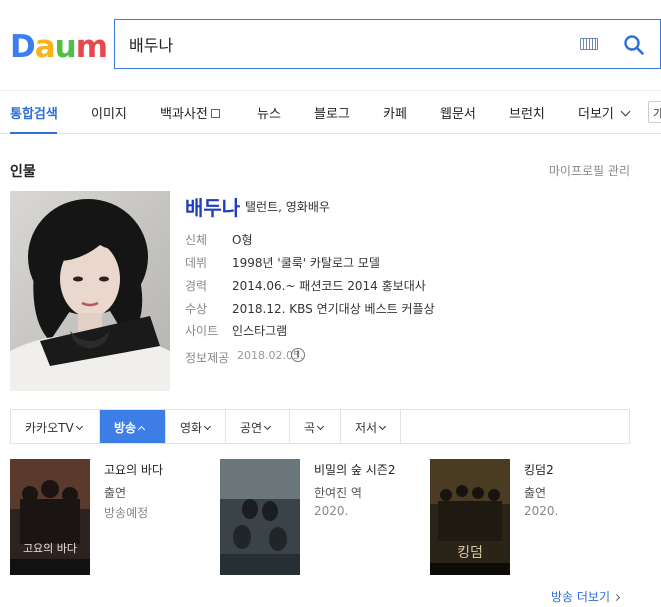  Describe the element at coordinates (310, 428) in the screenshot. I see `category-label: 곡` at that location.